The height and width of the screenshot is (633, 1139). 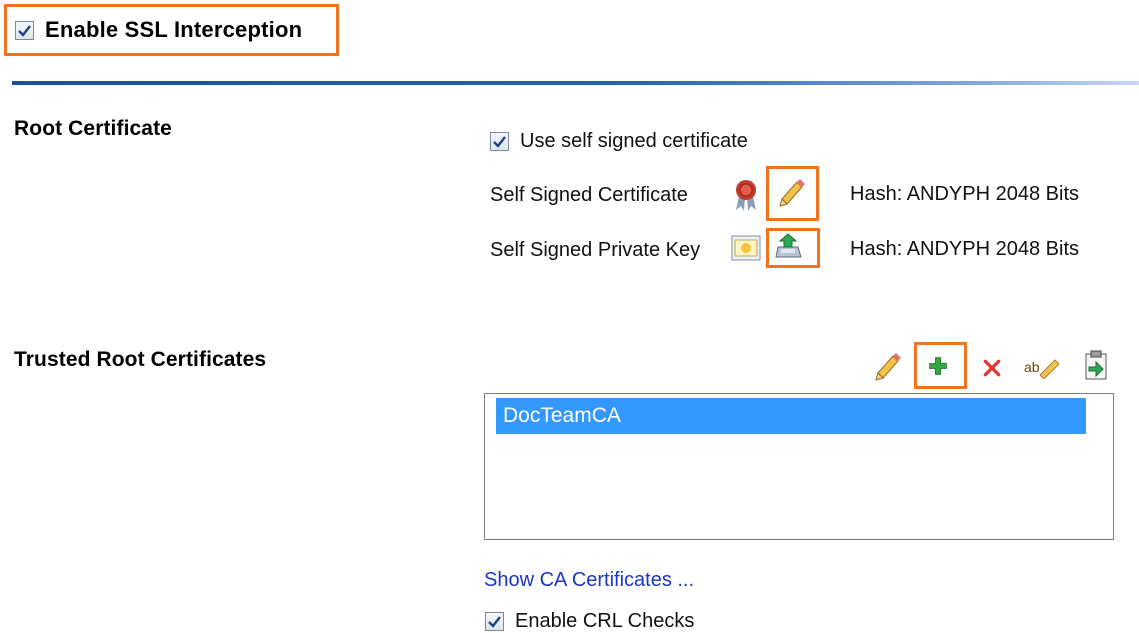 I want to click on self-signed-key-label: Self Signed Private Key, so click(x=595, y=250).